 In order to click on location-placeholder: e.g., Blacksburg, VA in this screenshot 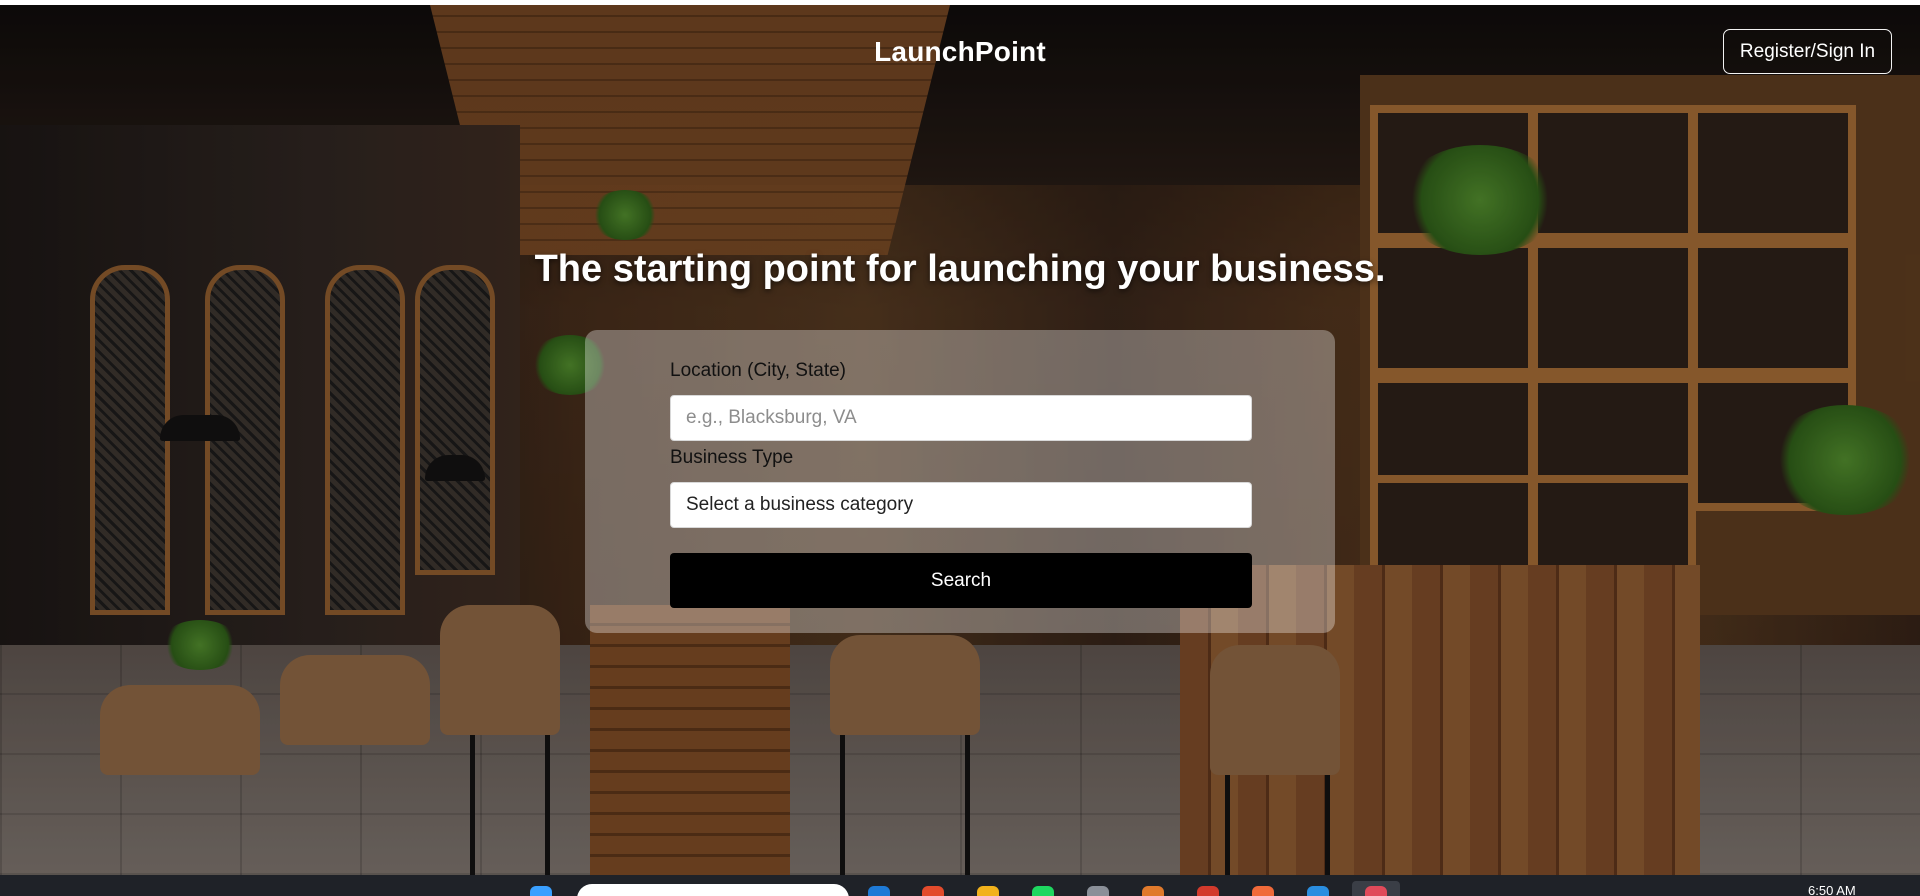, I will do `click(771, 417)`.